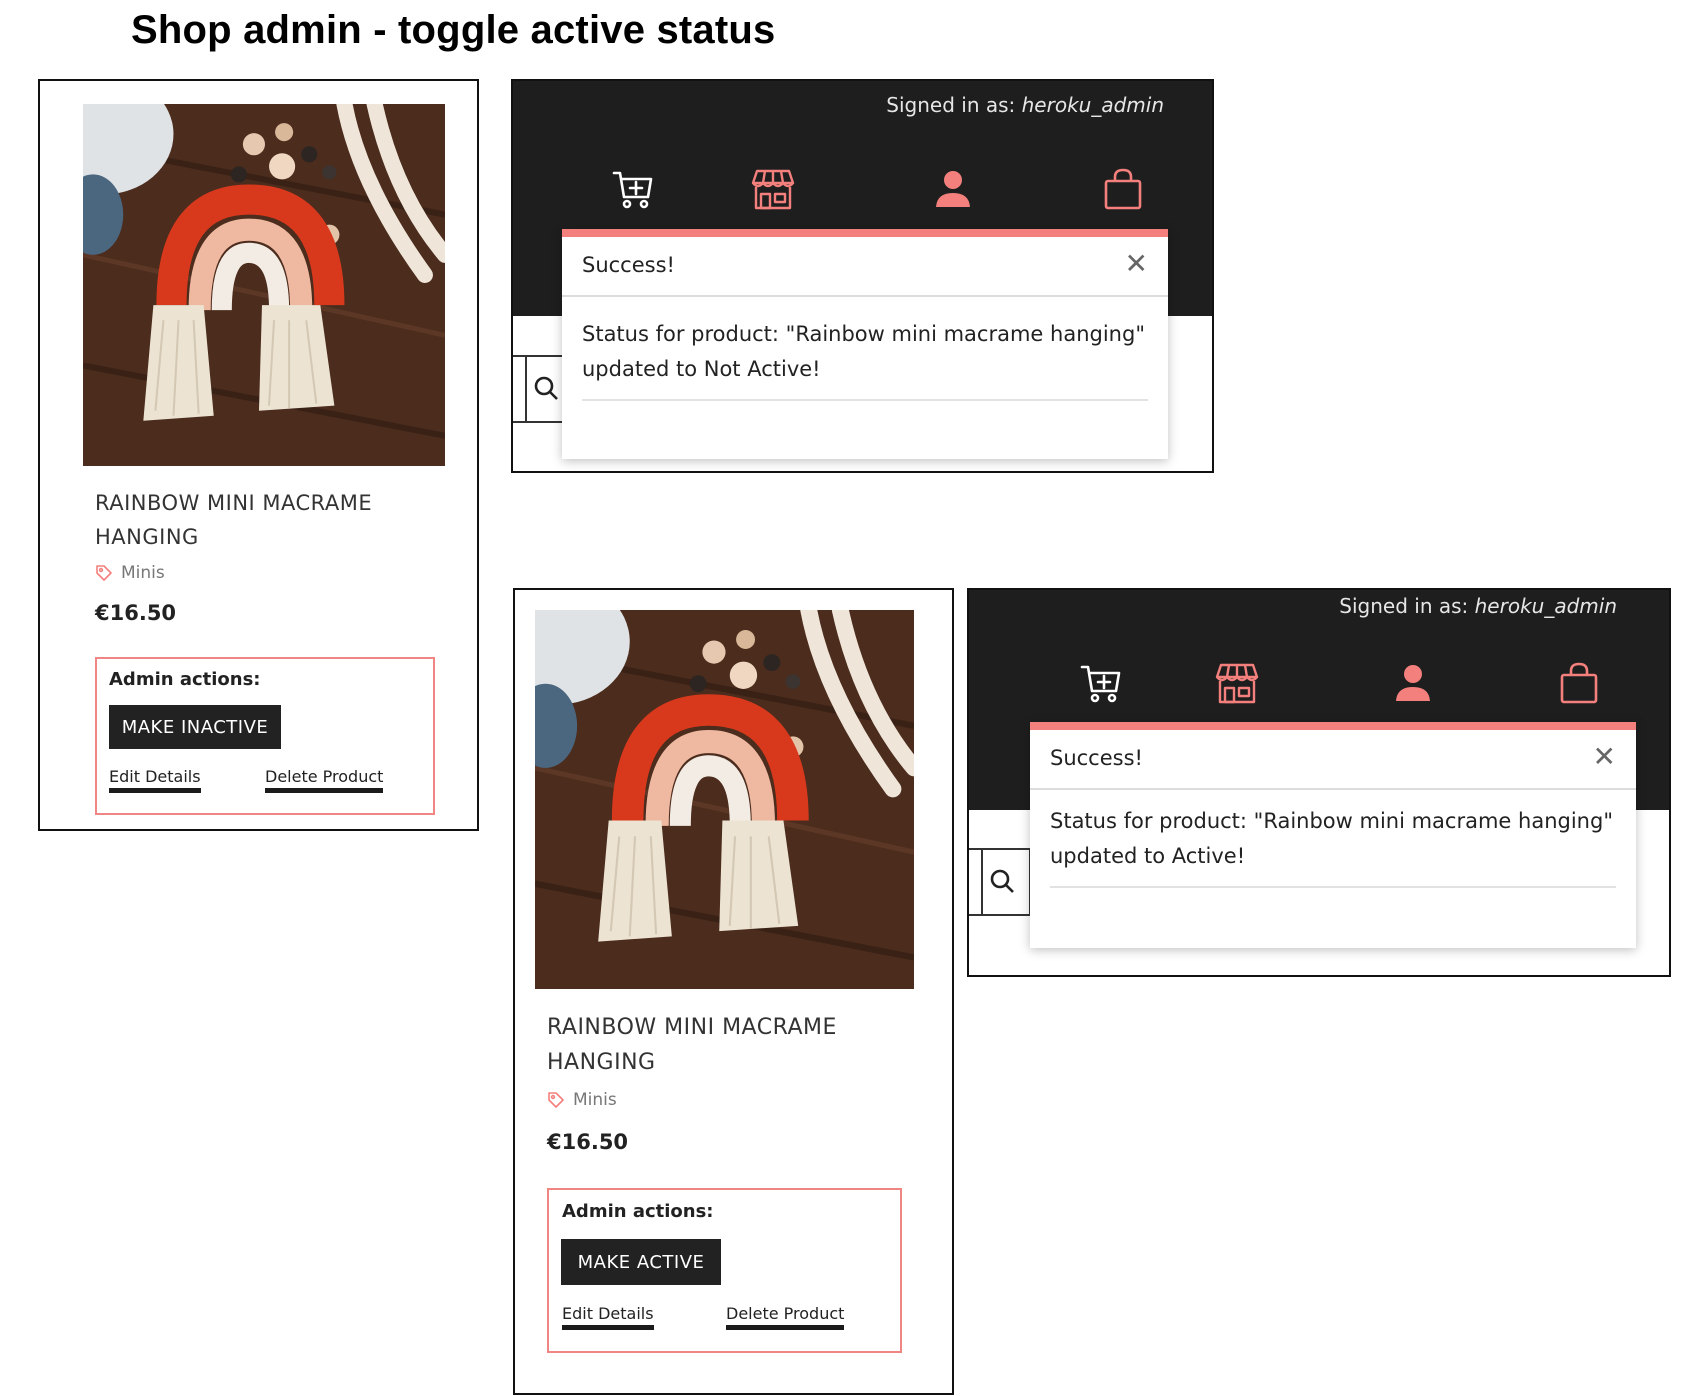  I want to click on search-bar, so click(1000, 882).